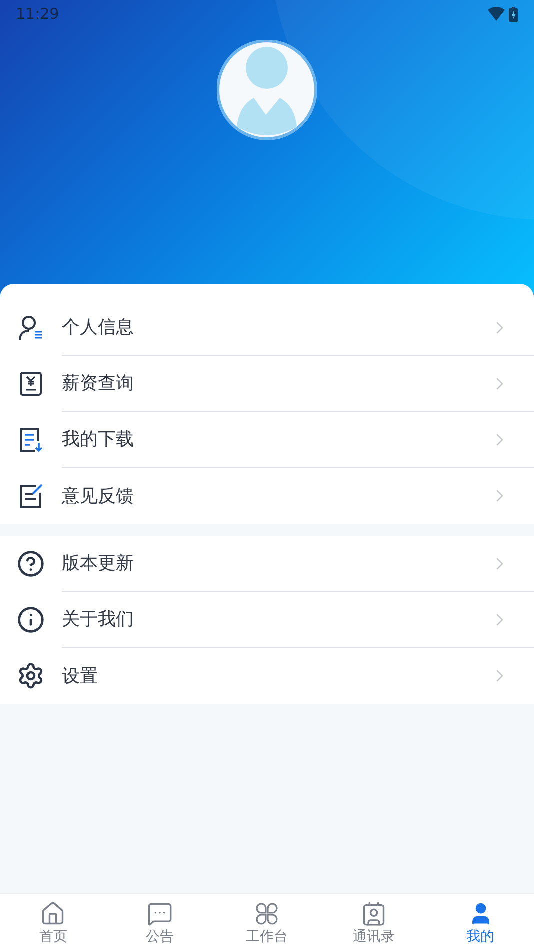 This screenshot has height=950, width=534. Describe the element at coordinates (98, 440) in the screenshot. I see `menu-label: 我的下载` at that location.